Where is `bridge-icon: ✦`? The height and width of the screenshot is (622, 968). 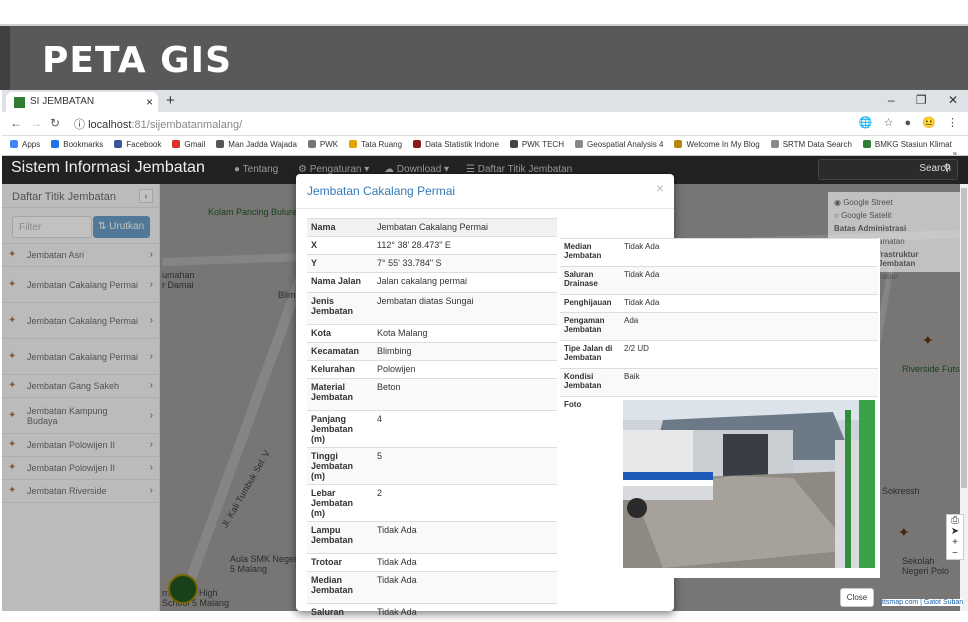 bridge-icon: ✦ is located at coordinates (12, 356).